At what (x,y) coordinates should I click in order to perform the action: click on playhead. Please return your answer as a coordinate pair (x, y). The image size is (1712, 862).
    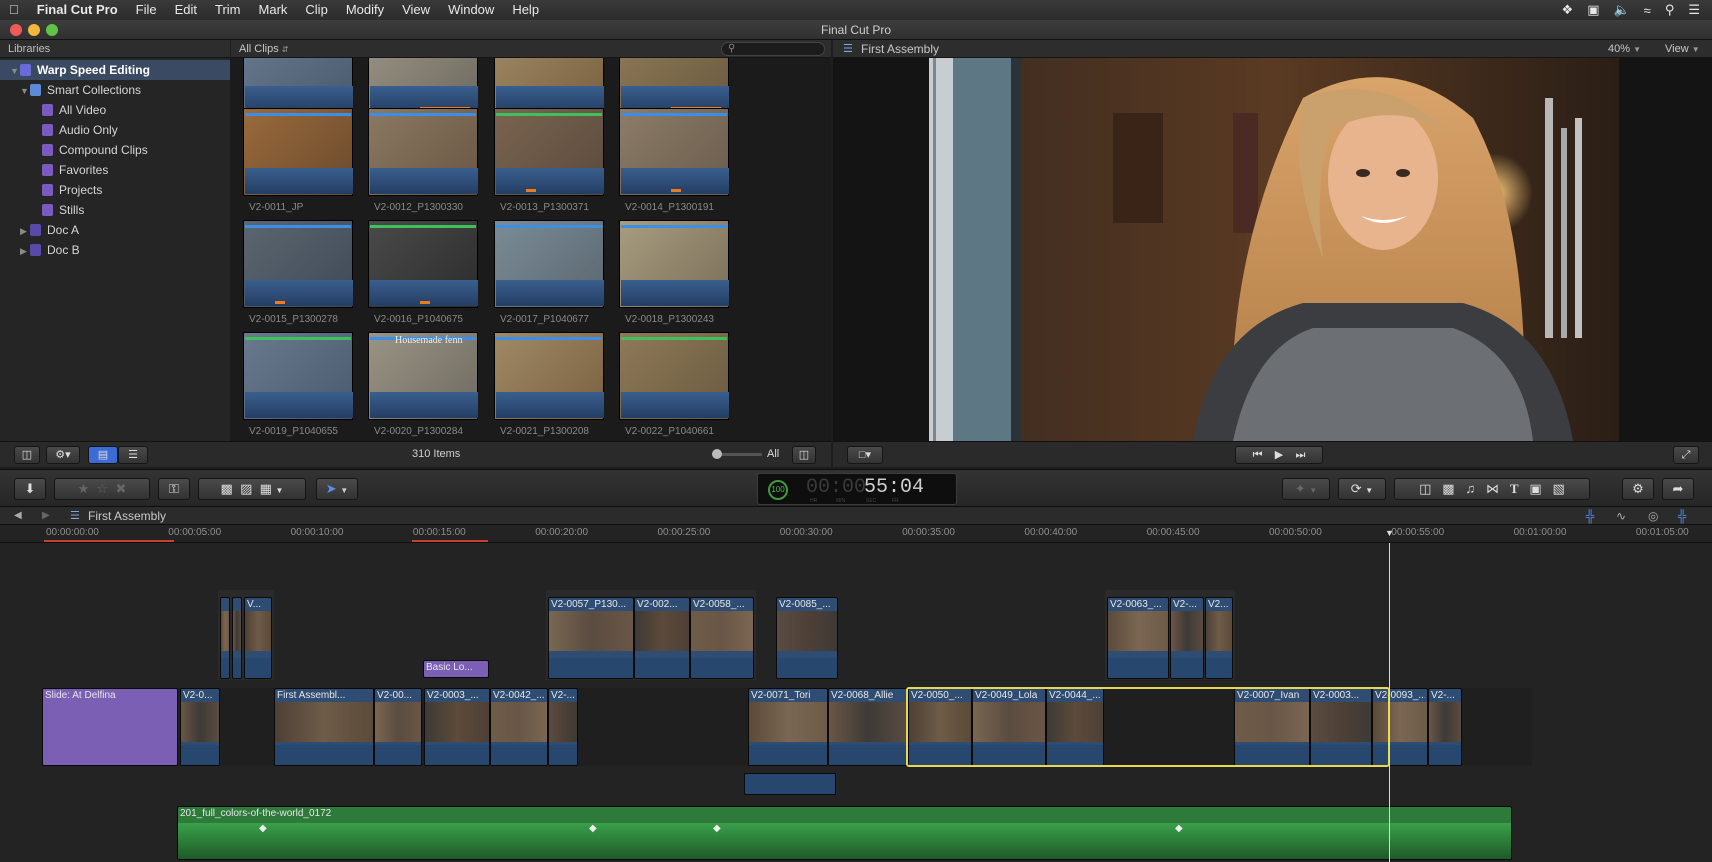
    Looking at the image, I should click on (1389, 702).